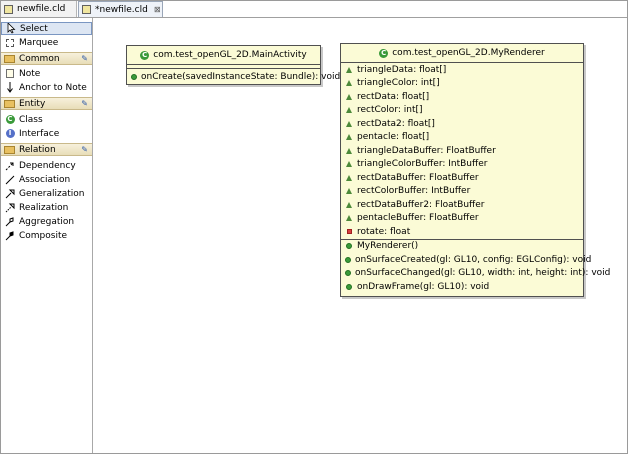  I want to click on palette-tool-label: Association, so click(45, 179).